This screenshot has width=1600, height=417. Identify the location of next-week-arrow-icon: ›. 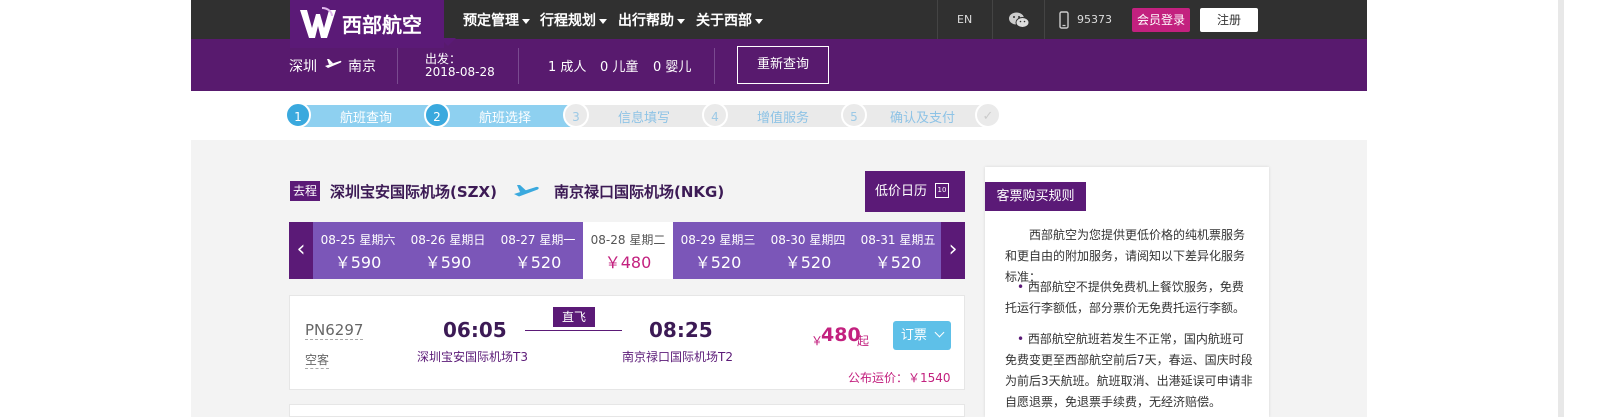
(953, 250).